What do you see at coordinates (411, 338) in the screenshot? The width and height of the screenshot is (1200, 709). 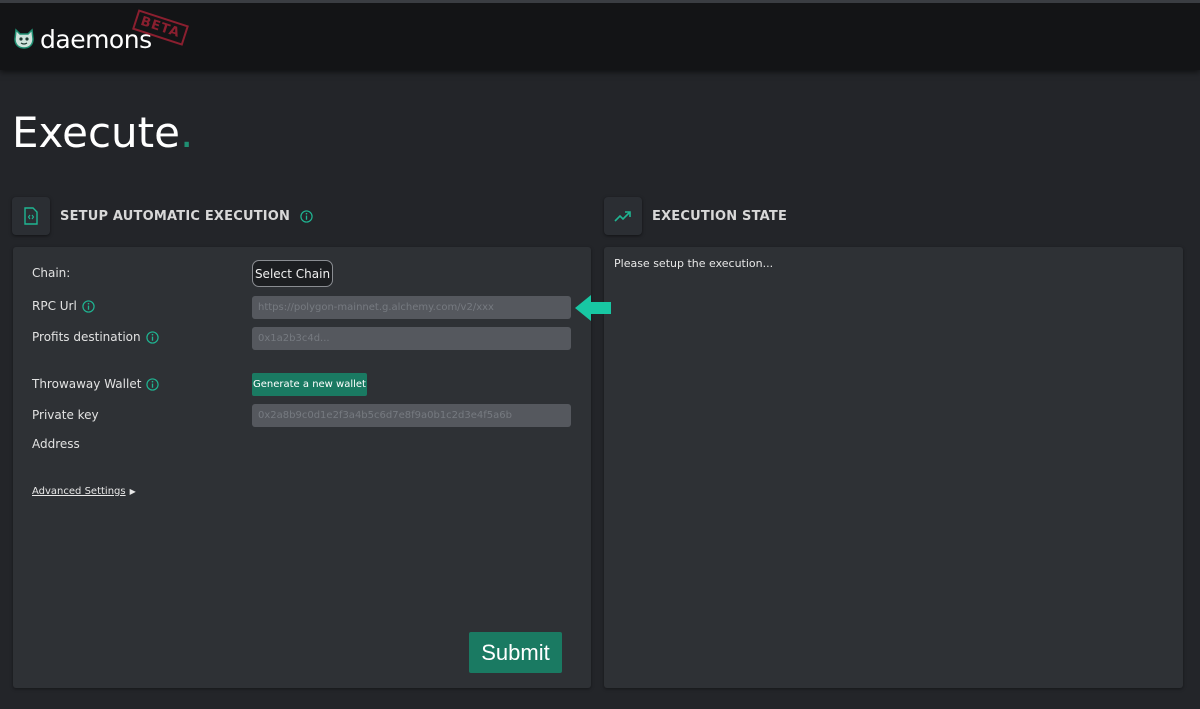 I see `profits-destination-input` at bounding box center [411, 338].